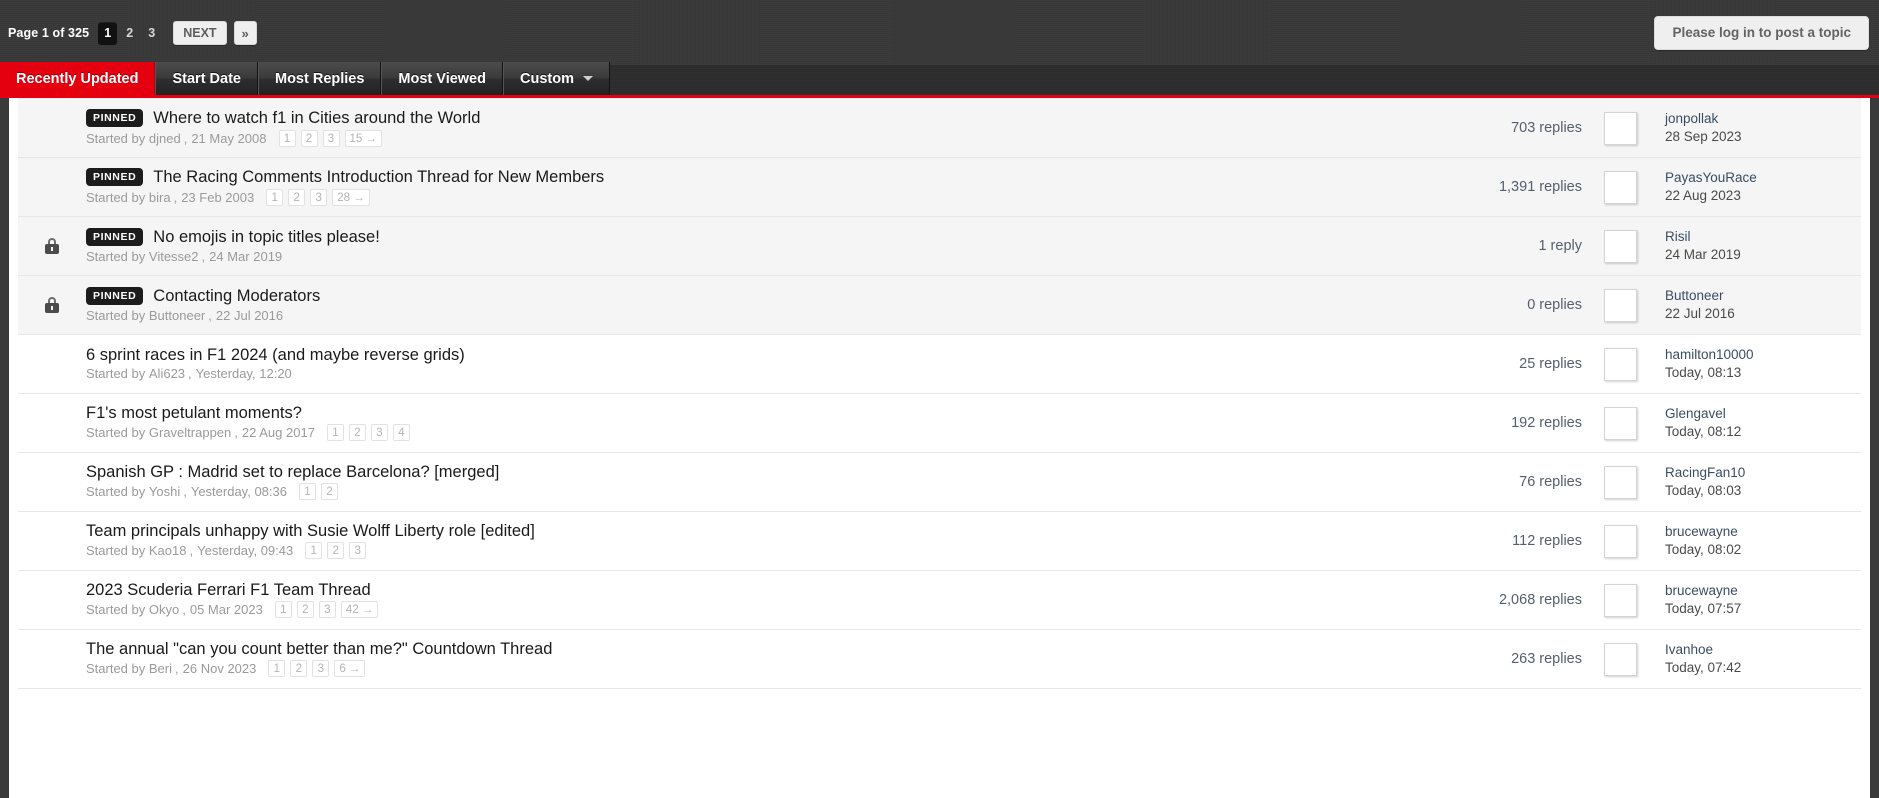 The height and width of the screenshot is (798, 1879). Describe the element at coordinates (174, 256) in the screenshot. I see `topic-author-link: Vitesse2` at that location.